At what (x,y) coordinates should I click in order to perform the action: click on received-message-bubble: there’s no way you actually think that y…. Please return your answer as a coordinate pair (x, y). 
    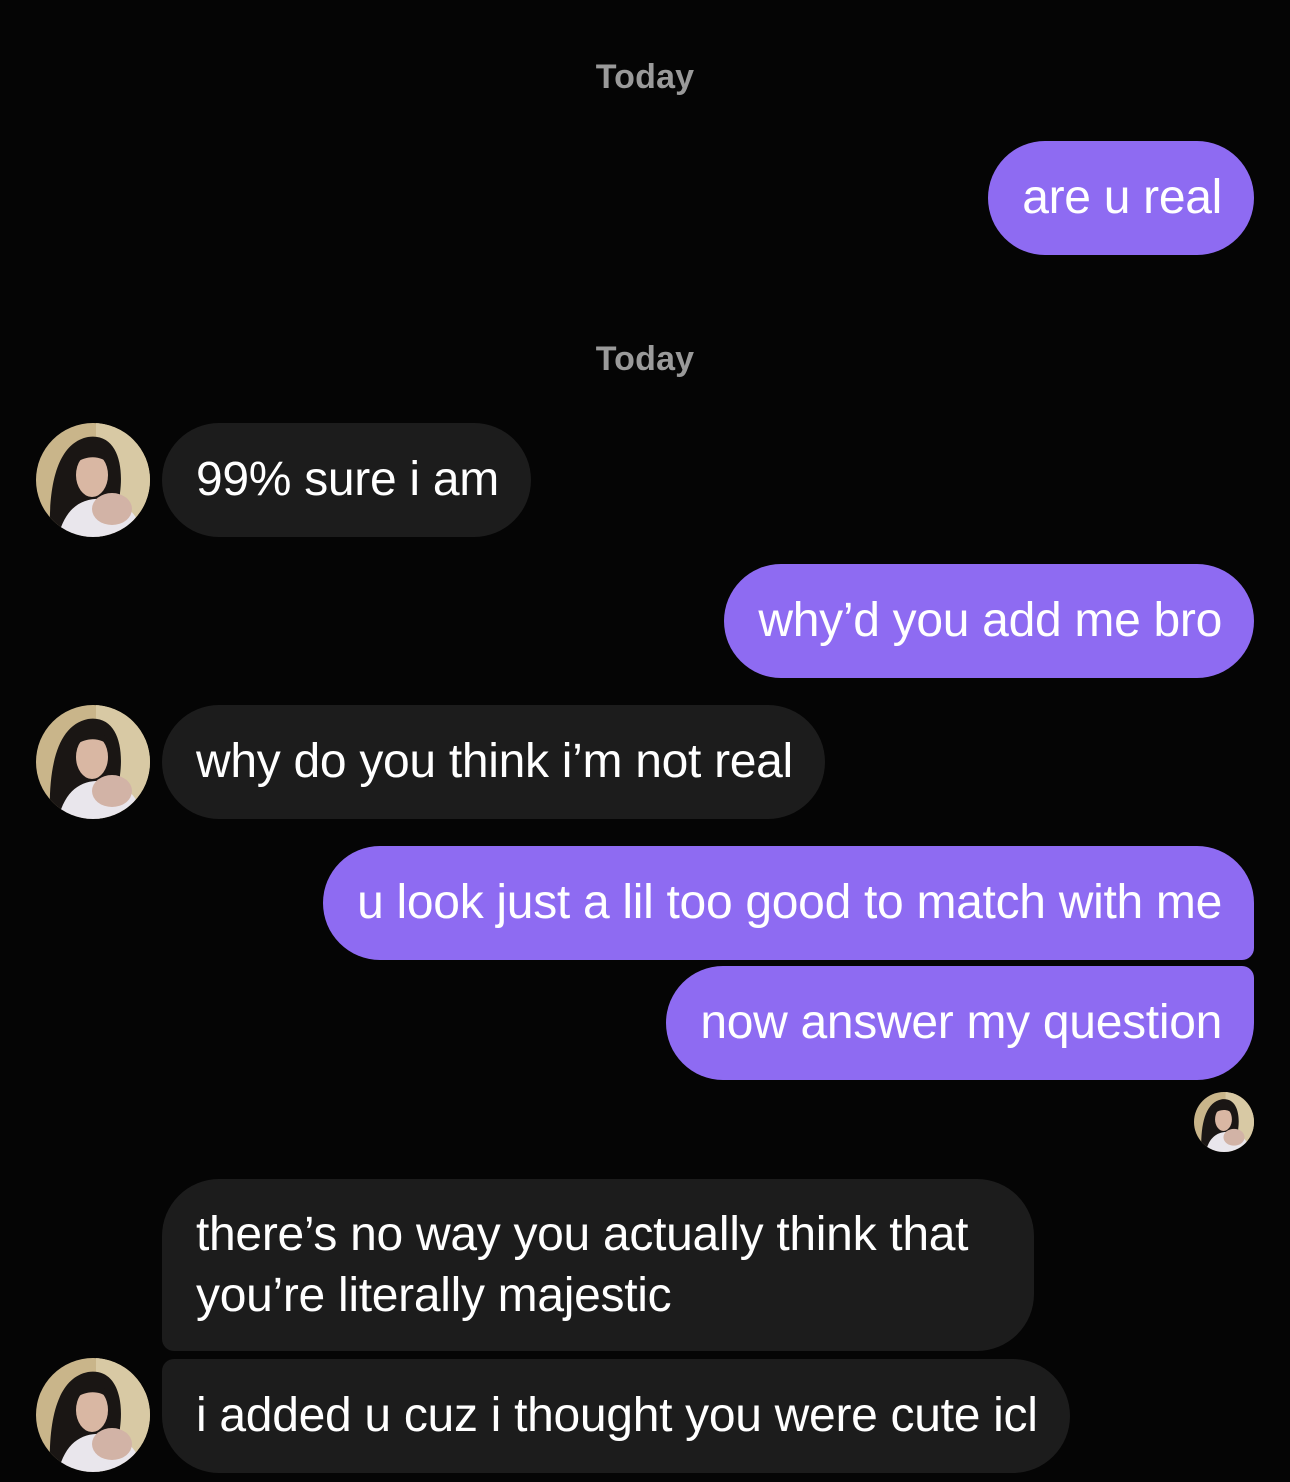
    Looking at the image, I should click on (598, 1265).